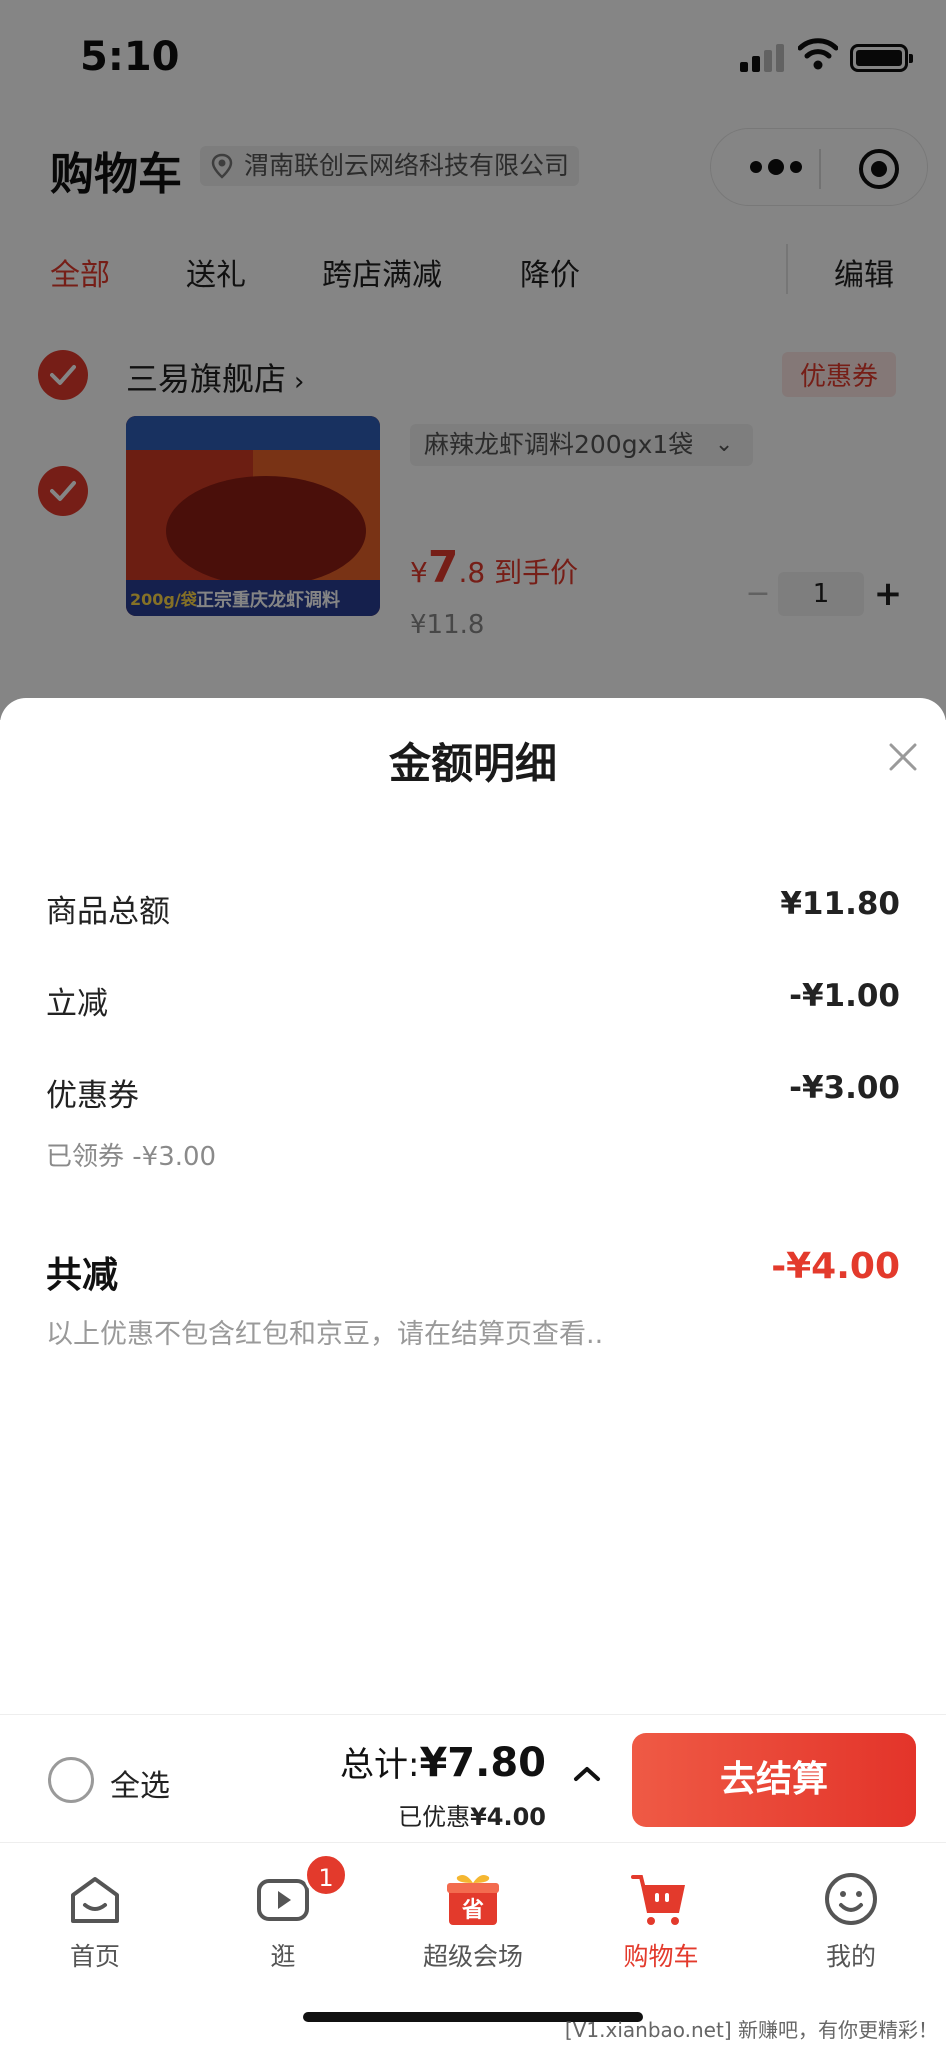  I want to click on gift-box-icon-text: 省, so click(472, 1910).